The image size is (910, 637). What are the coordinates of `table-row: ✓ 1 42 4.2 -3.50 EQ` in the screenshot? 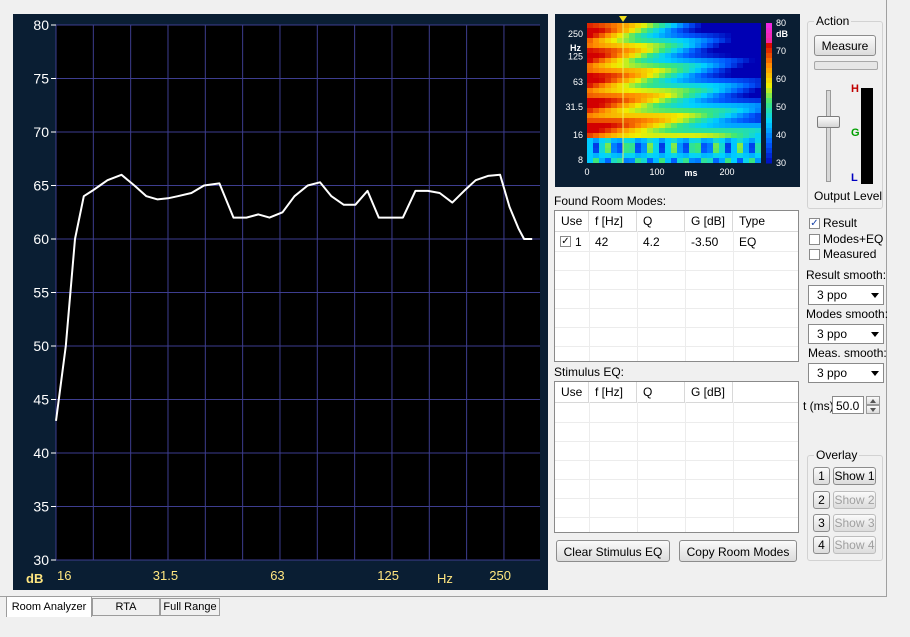 It's located at (676, 242).